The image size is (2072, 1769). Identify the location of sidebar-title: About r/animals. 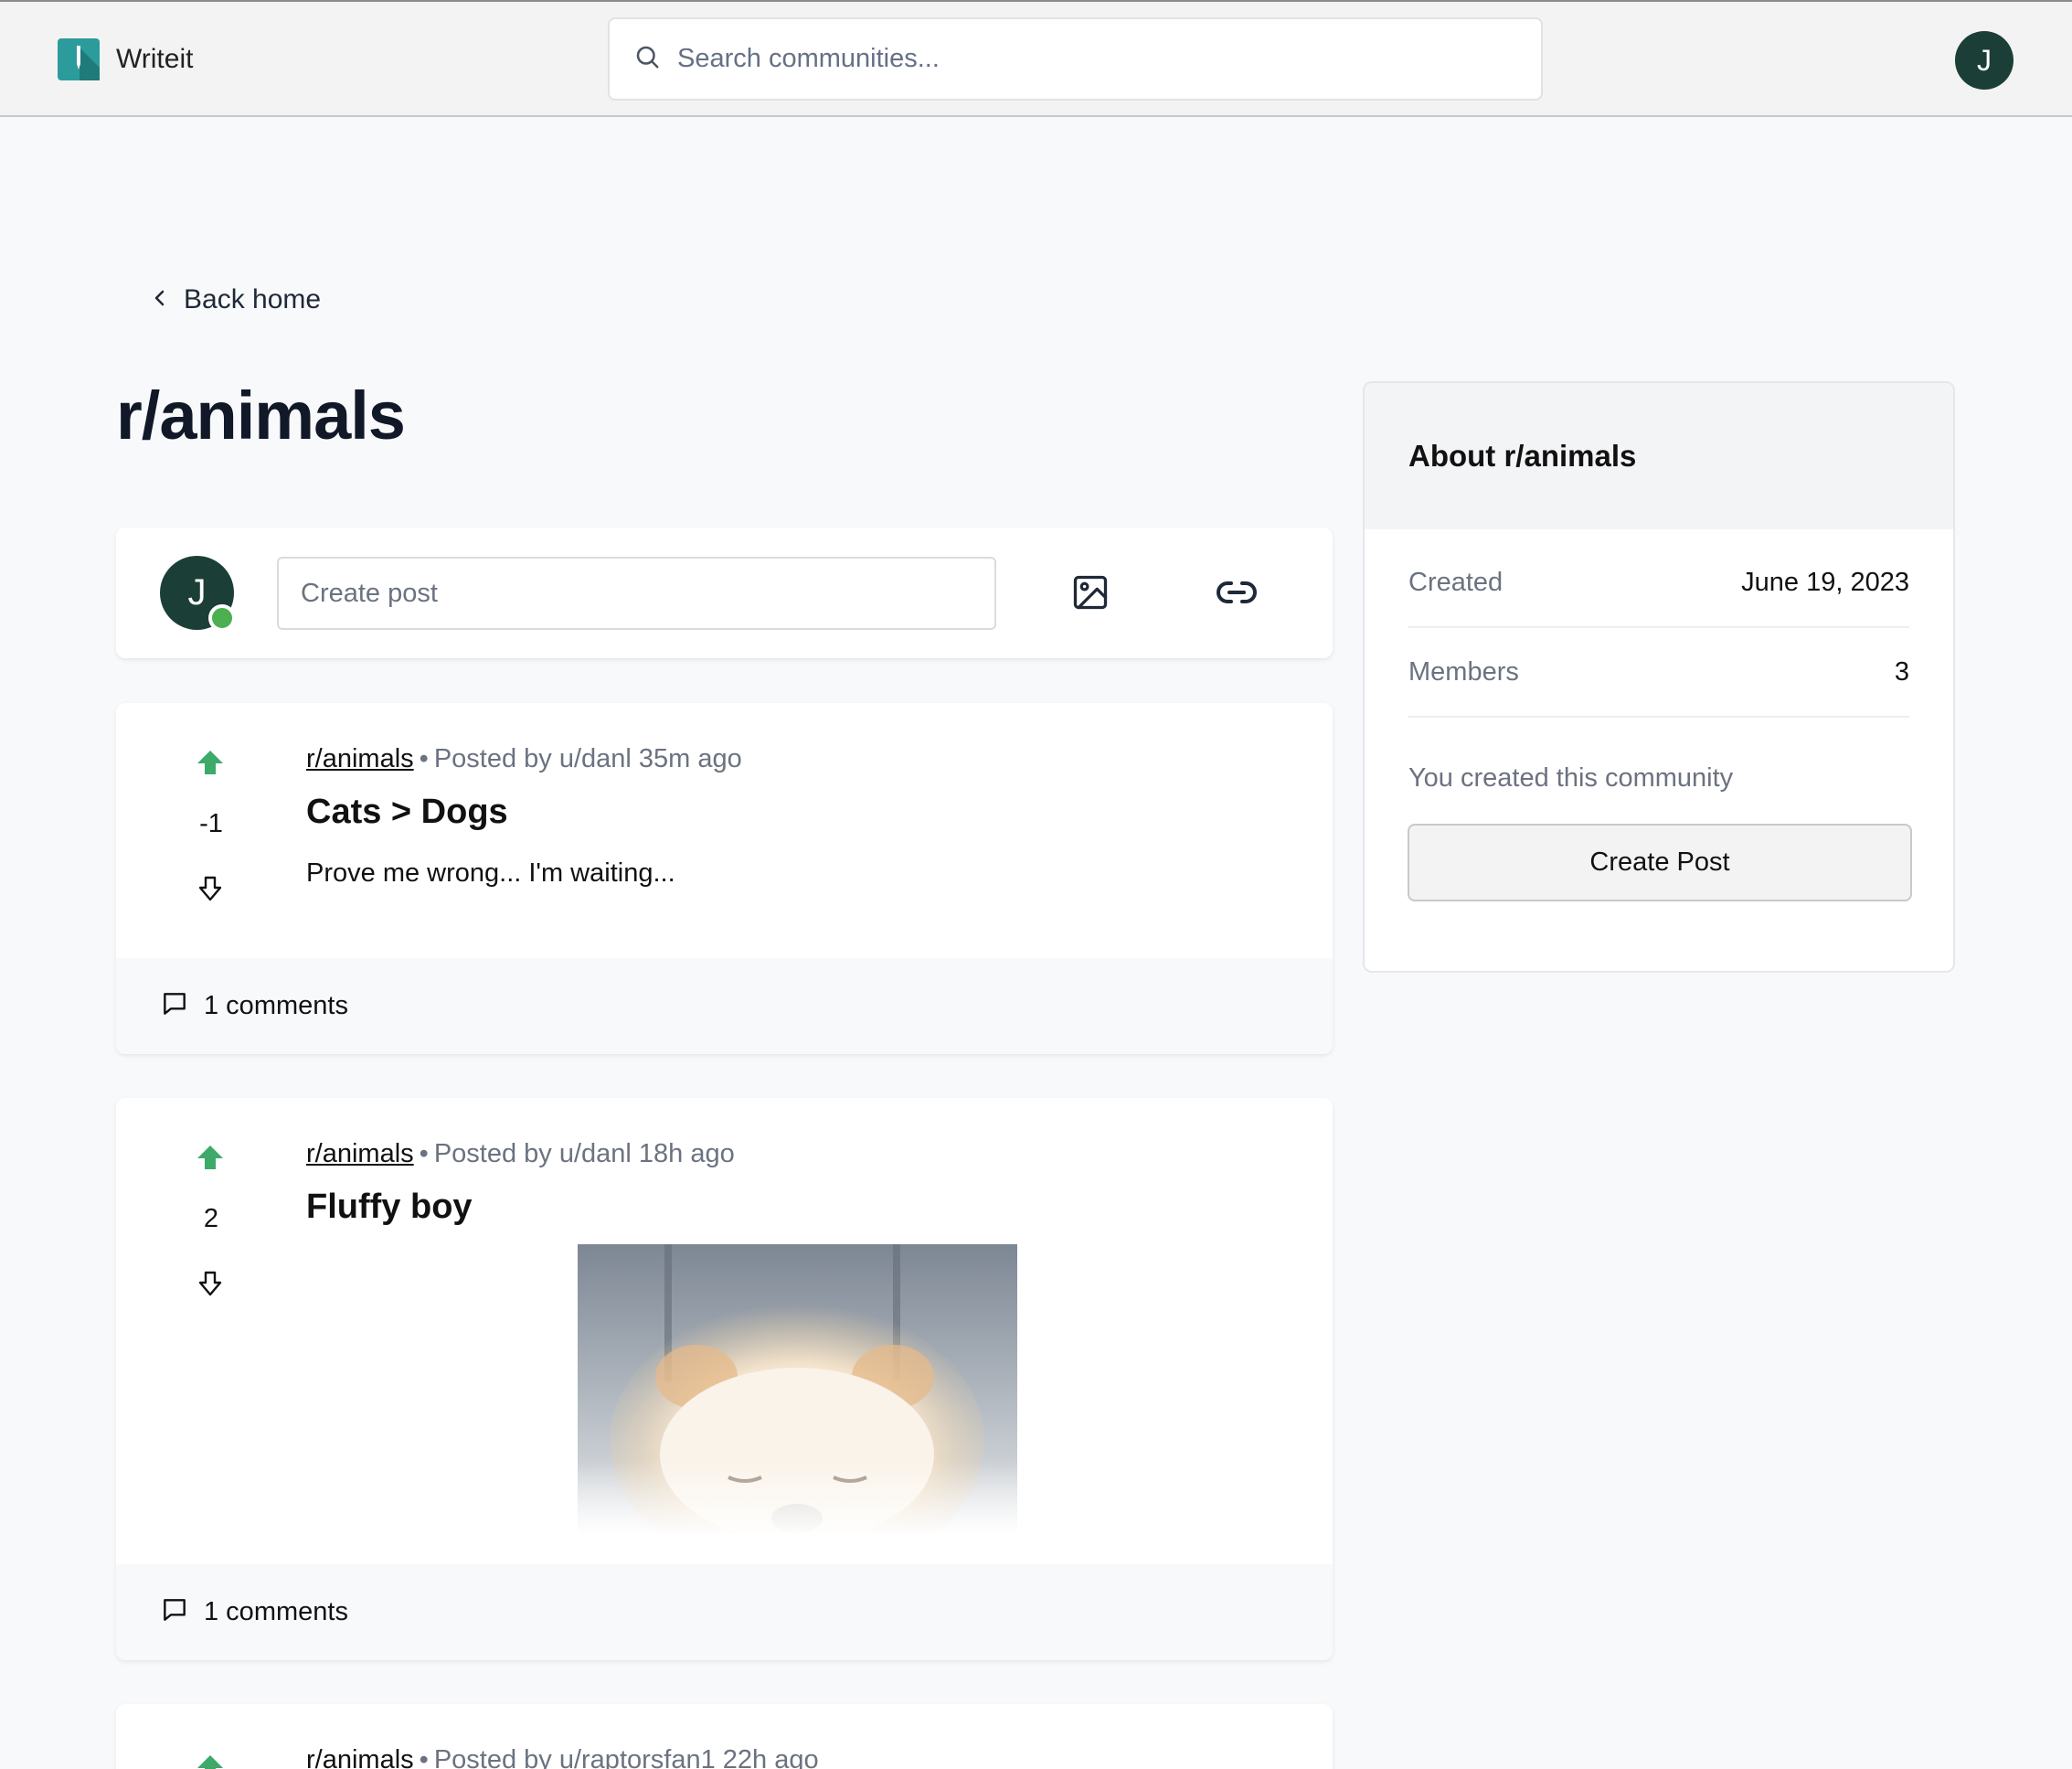
(1522, 456).